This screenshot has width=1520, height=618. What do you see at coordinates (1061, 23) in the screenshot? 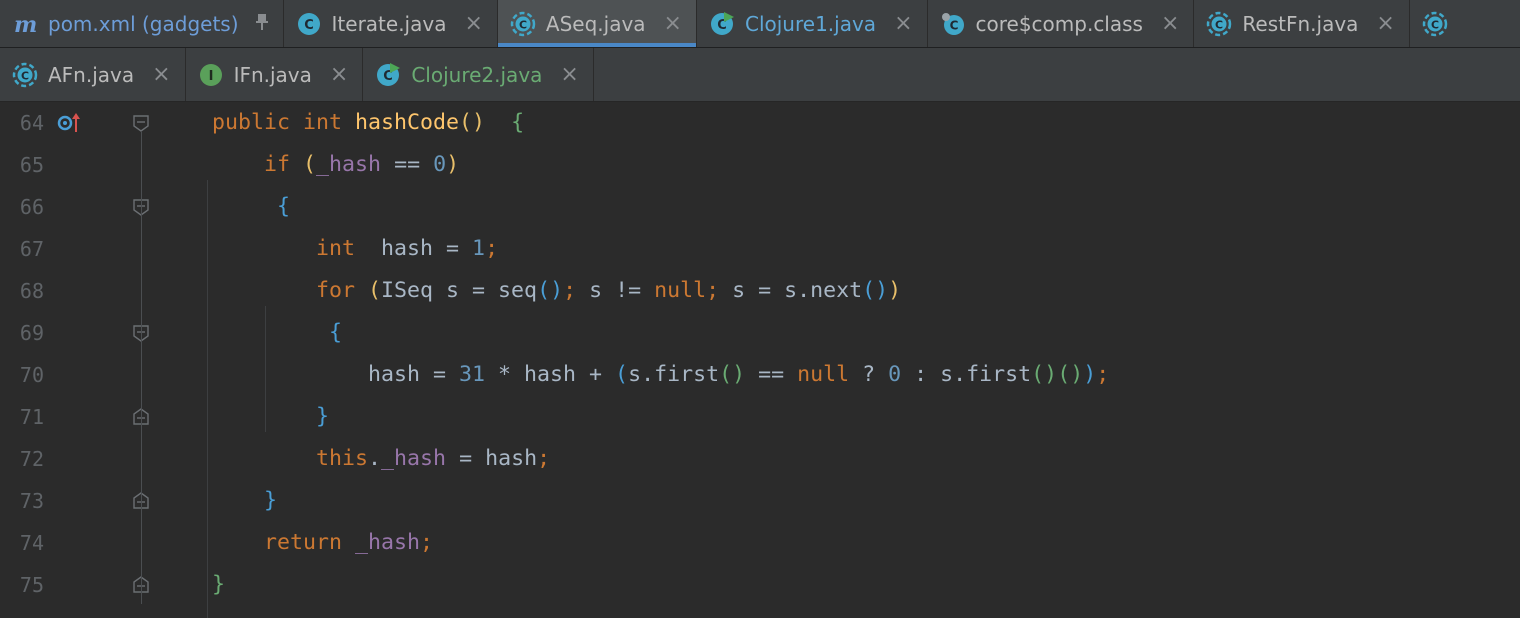
I see `tab-core-comp-class: Ccore$comp.class ×` at bounding box center [1061, 23].